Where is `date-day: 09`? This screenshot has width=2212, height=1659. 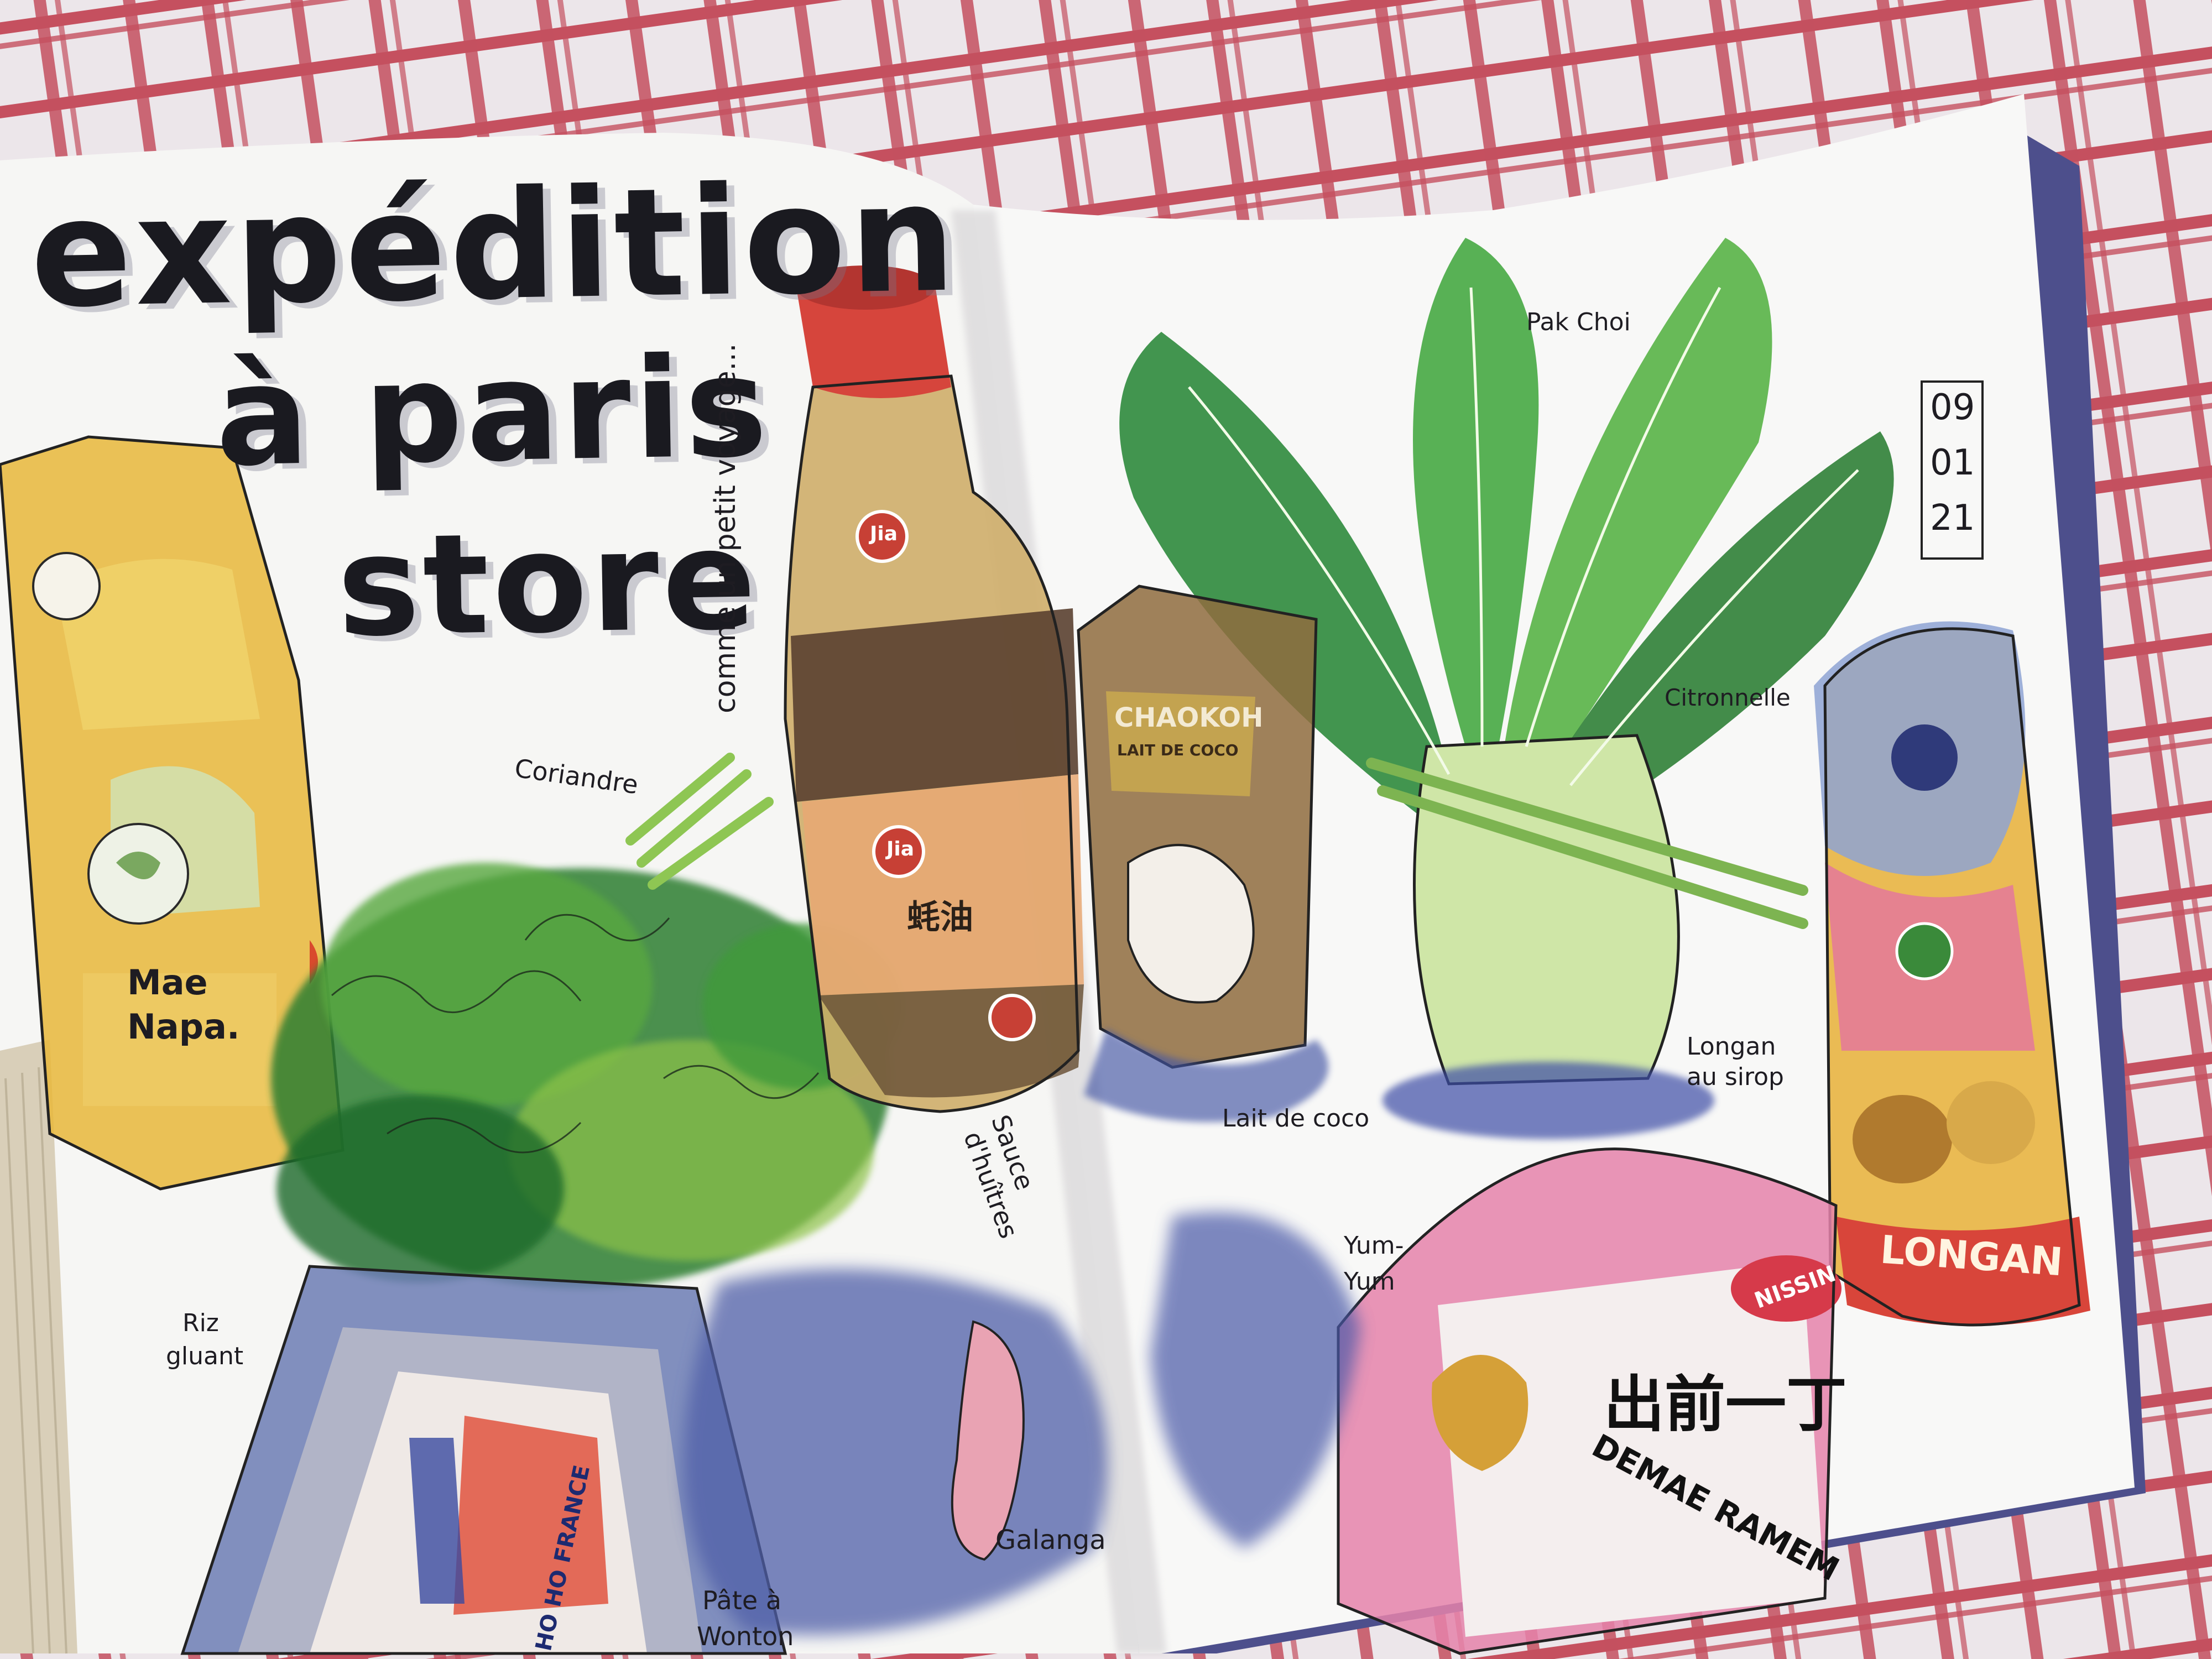 date-day: 09 is located at coordinates (1953, 407).